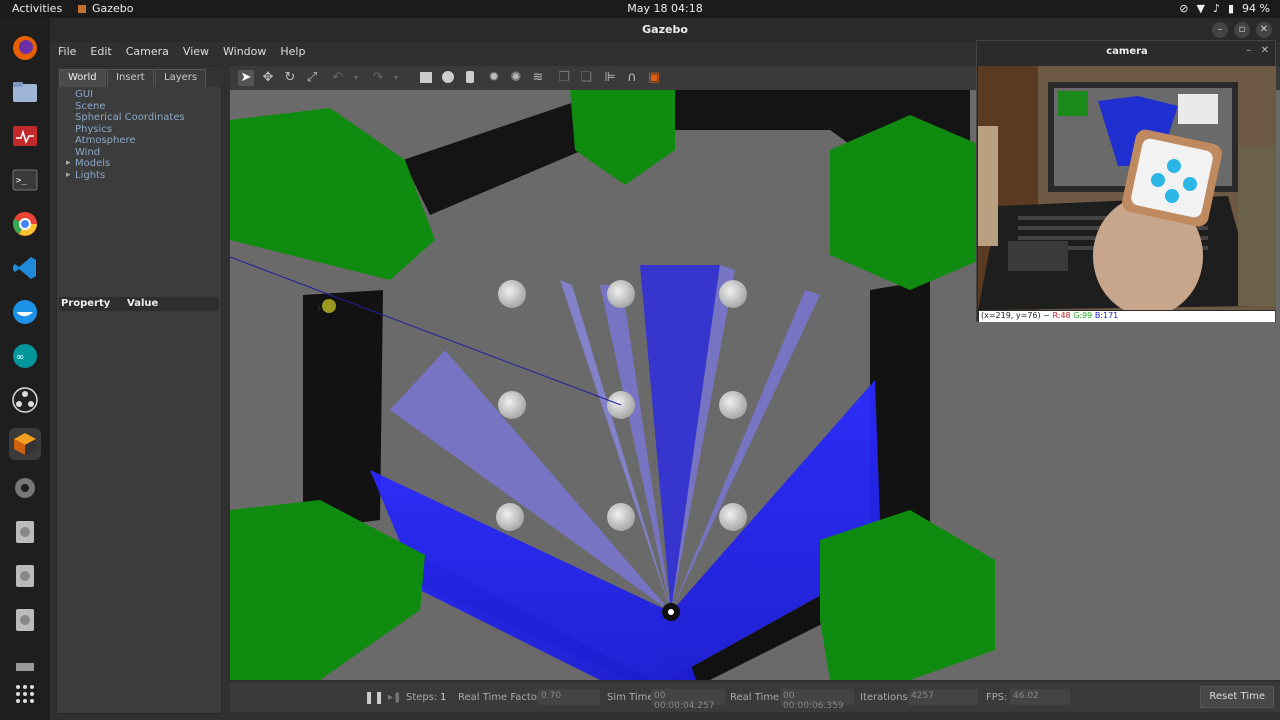 The image size is (1280, 720). I want to click on directional-light-icon: ≋, so click(538, 78).